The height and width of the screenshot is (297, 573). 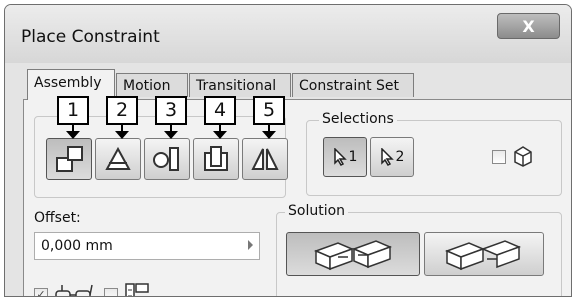 What do you see at coordinates (111, 292) in the screenshot?
I see `predict-offset-checkbox` at bounding box center [111, 292].